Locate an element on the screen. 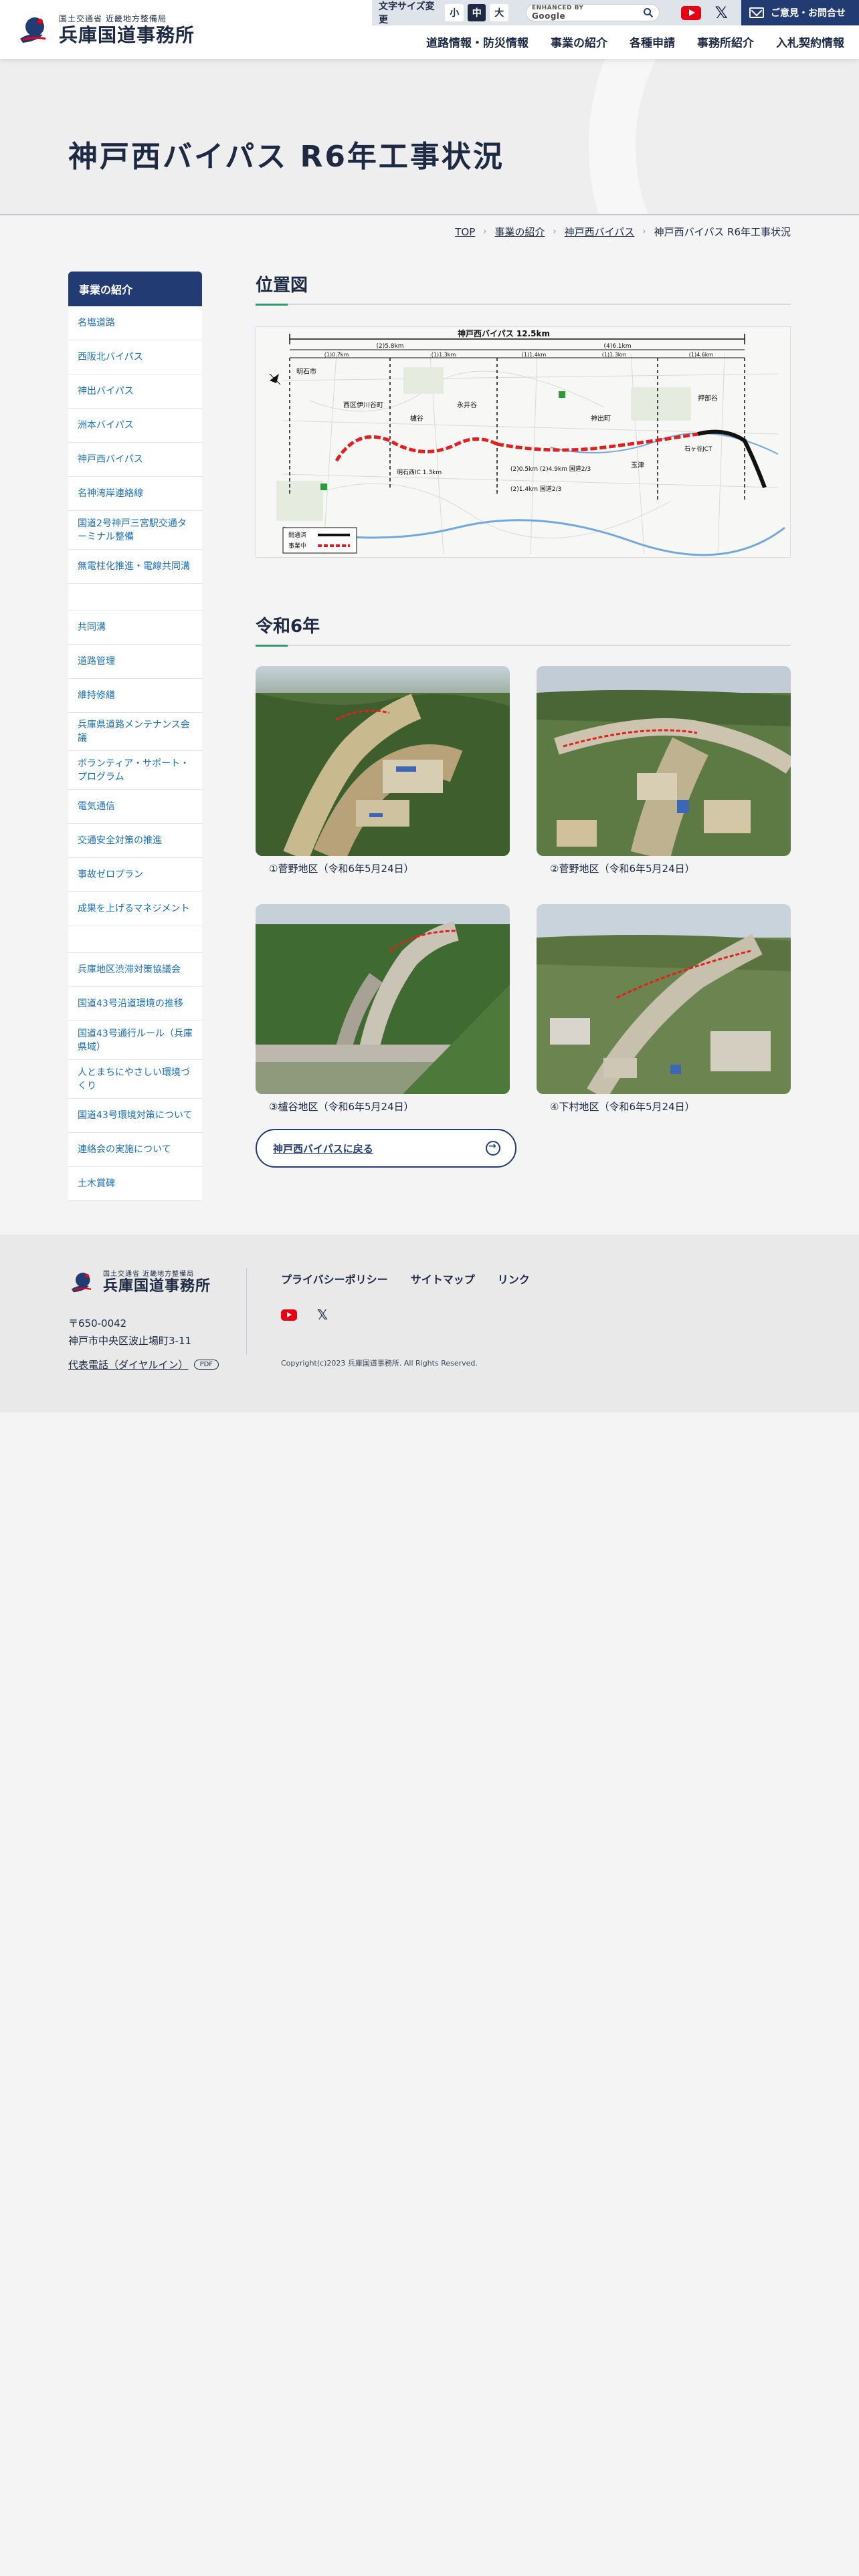  search-input is located at coordinates (629, 12).